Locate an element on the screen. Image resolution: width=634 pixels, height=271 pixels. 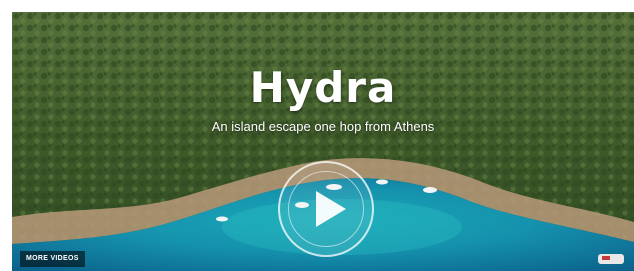
play-button is located at coordinates (326, 209).